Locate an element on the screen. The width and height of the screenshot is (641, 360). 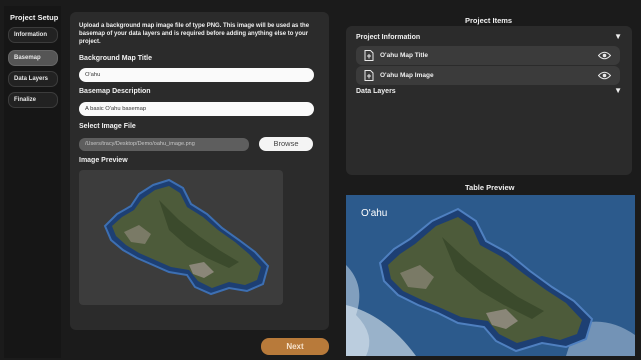
select-image-file-label: Select Image File is located at coordinates (107, 126).